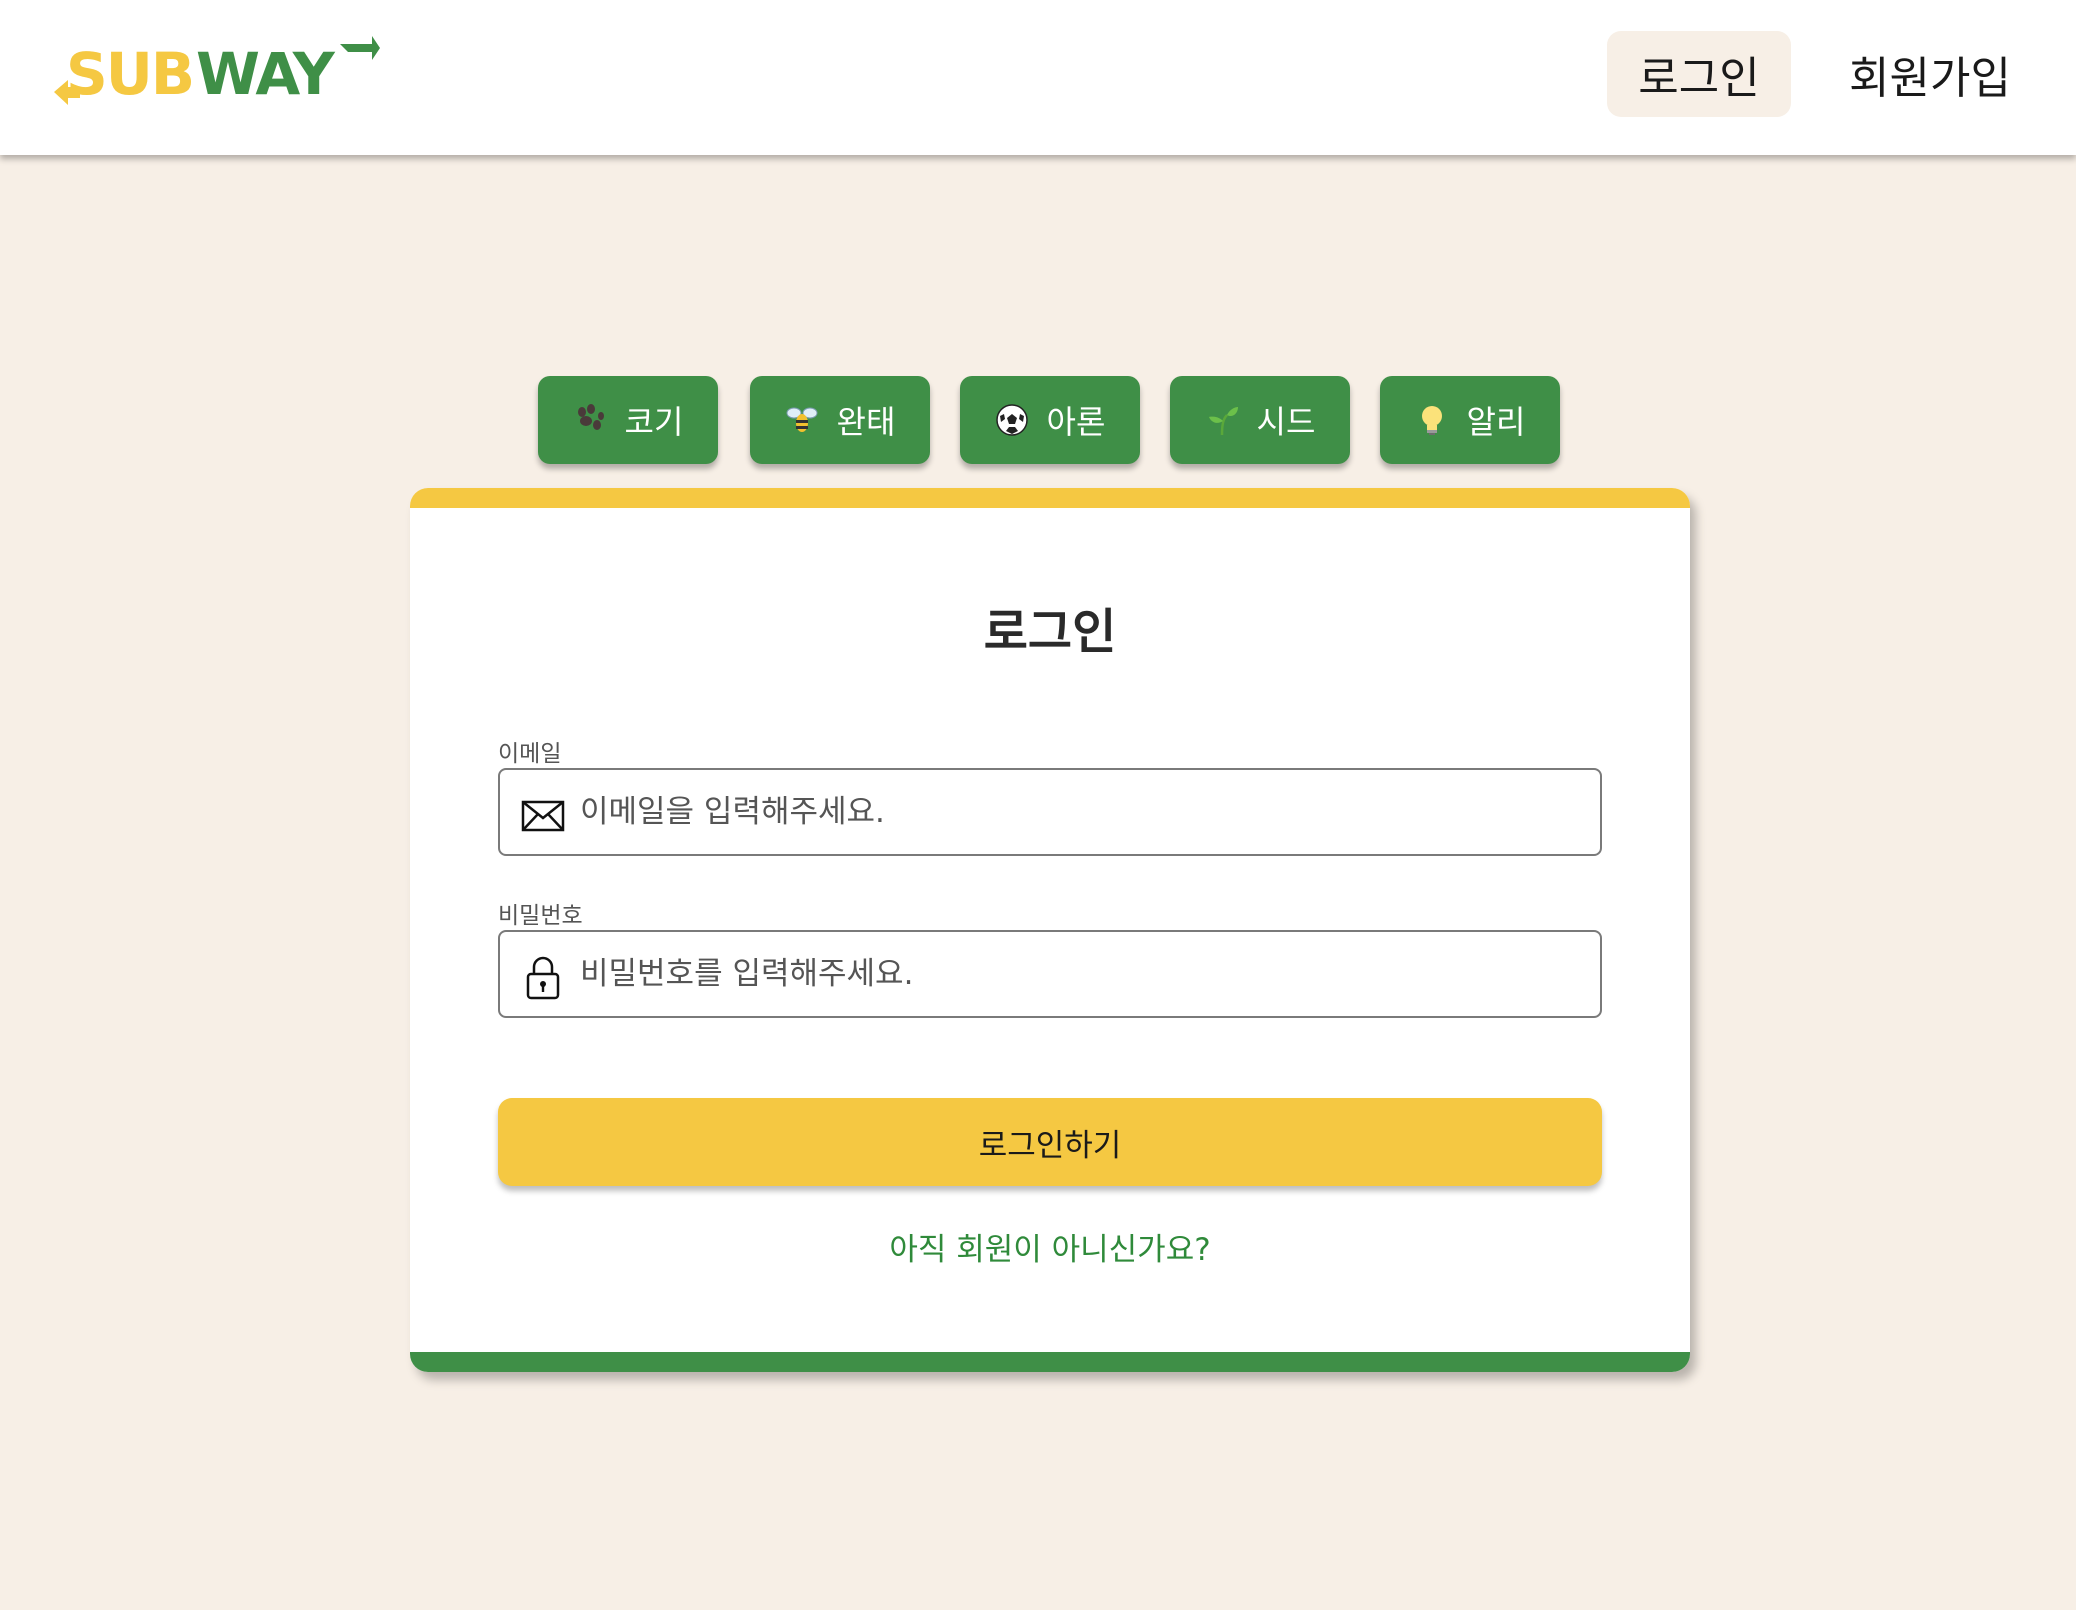 The height and width of the screenshot is (1610, 2076). What do you see at coordinates (1038, 77) in the screenshot?
I see `top-header: SUB WAY 로그인 회원가입` at bounding box center [1038, 77].